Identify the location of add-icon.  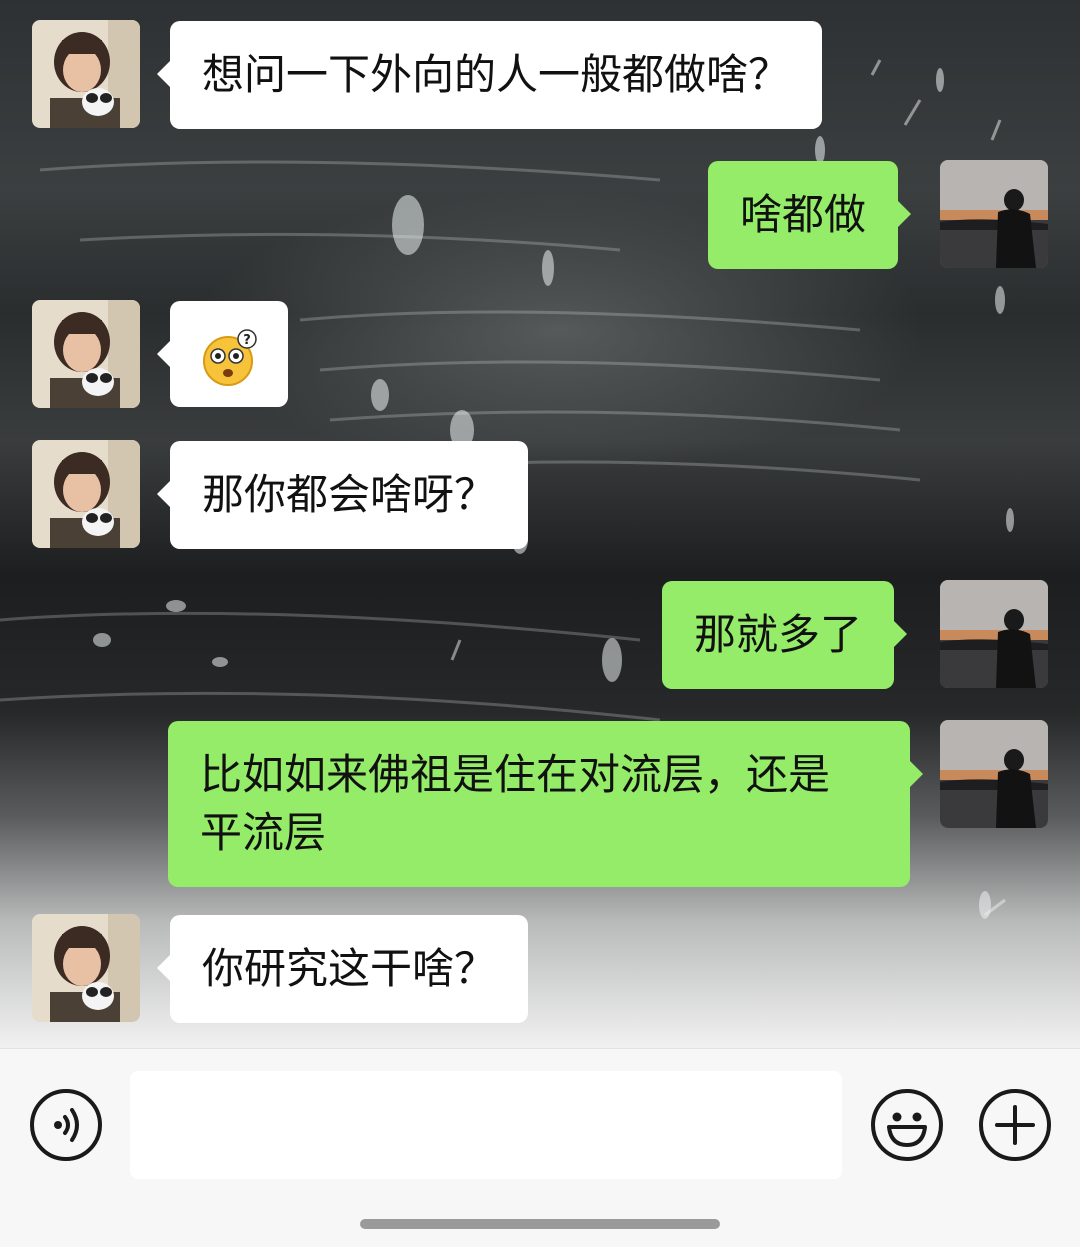
(1015, 1125).